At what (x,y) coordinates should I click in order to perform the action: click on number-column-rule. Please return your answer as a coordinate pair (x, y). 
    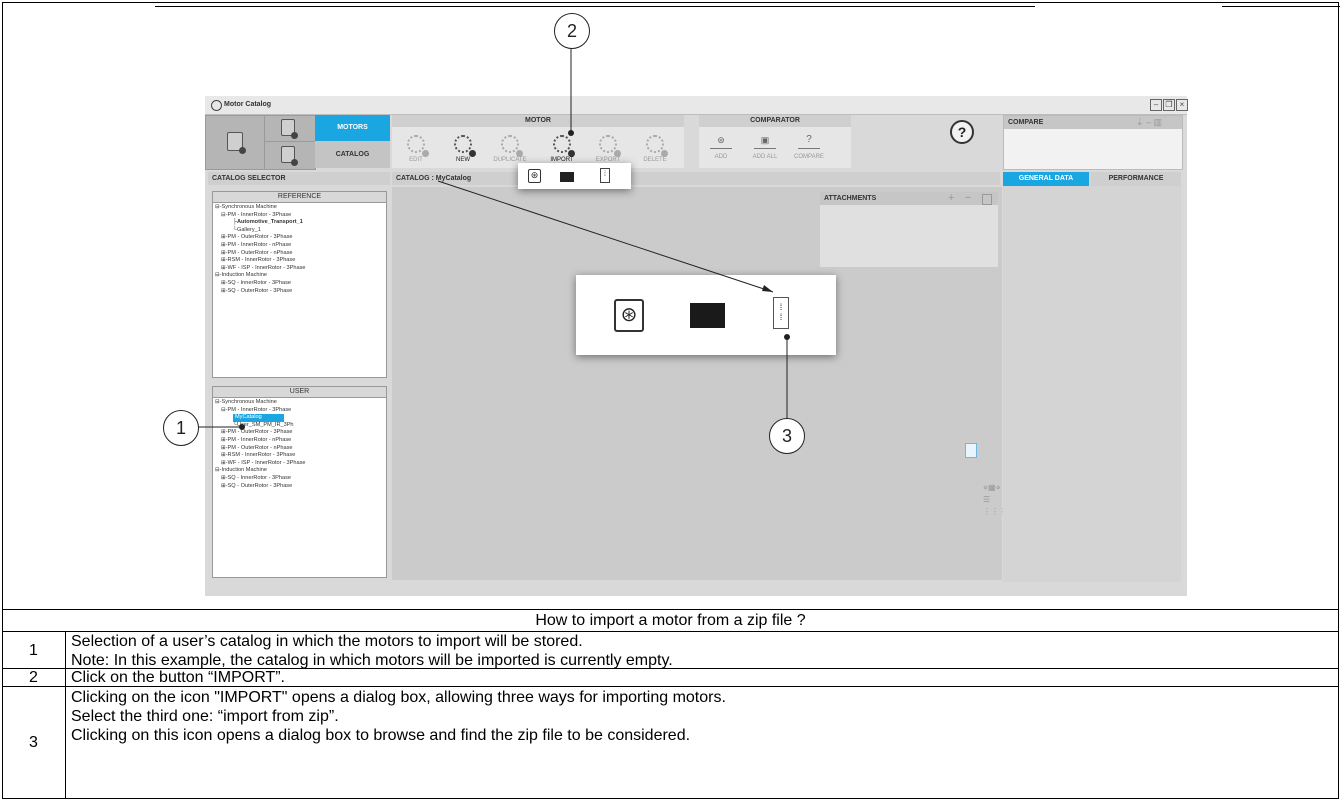
    Looking at the image, I should click on (65, 714).